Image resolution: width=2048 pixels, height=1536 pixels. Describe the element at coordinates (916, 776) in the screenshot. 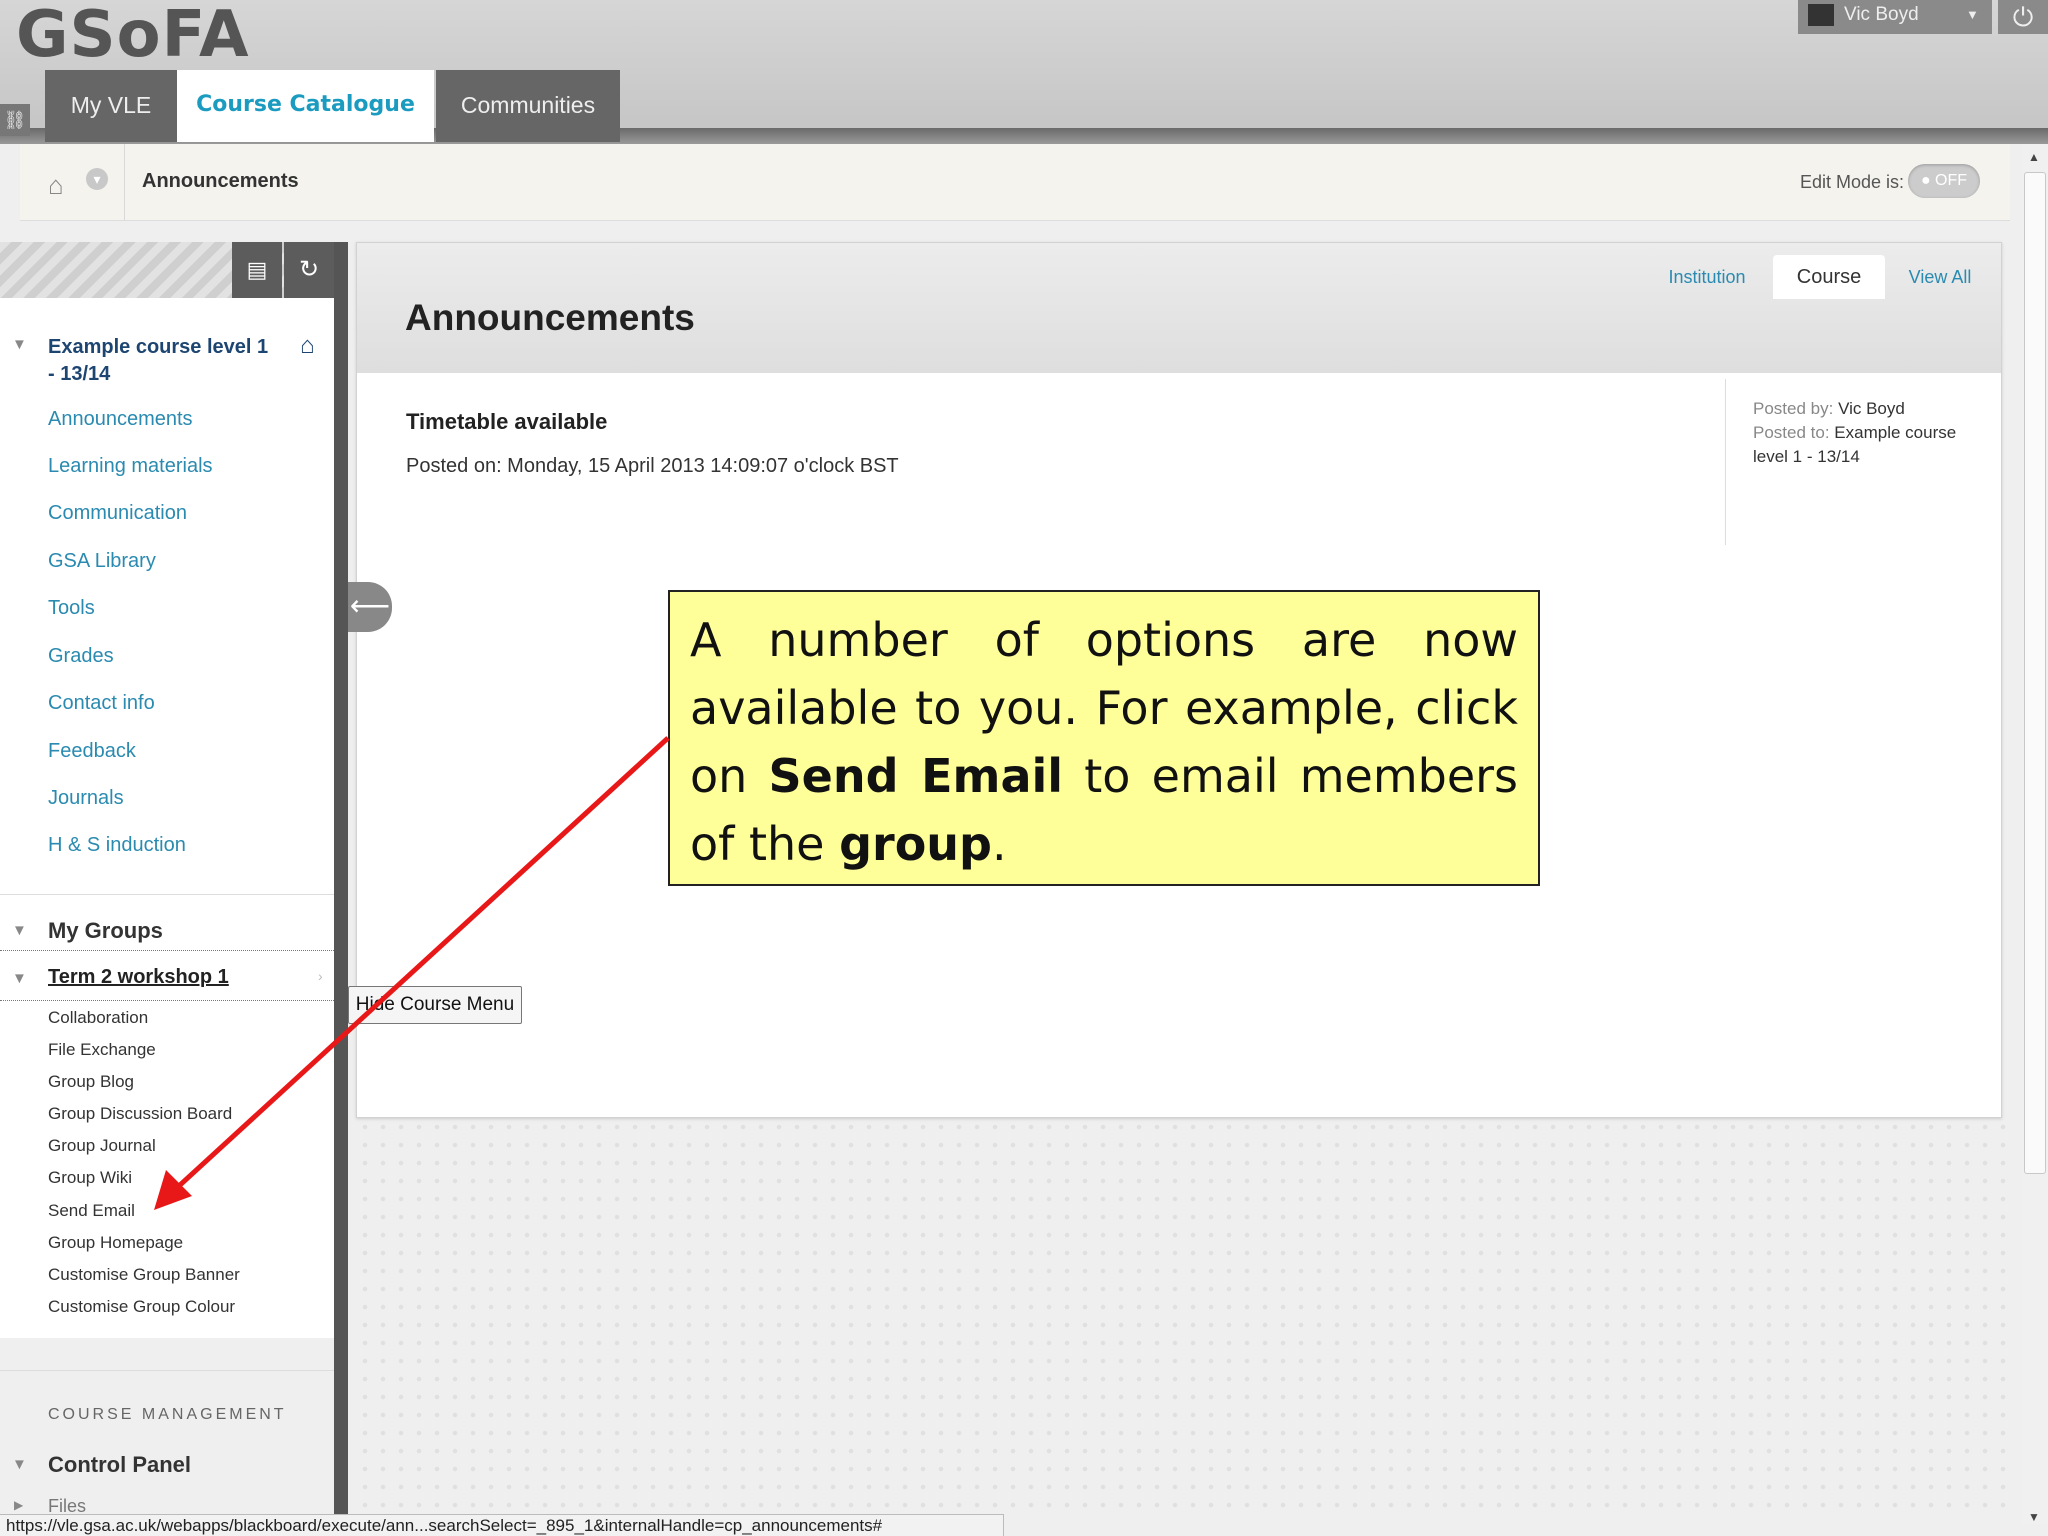

I see `callout-bold-send-email: Send Email` at that location.